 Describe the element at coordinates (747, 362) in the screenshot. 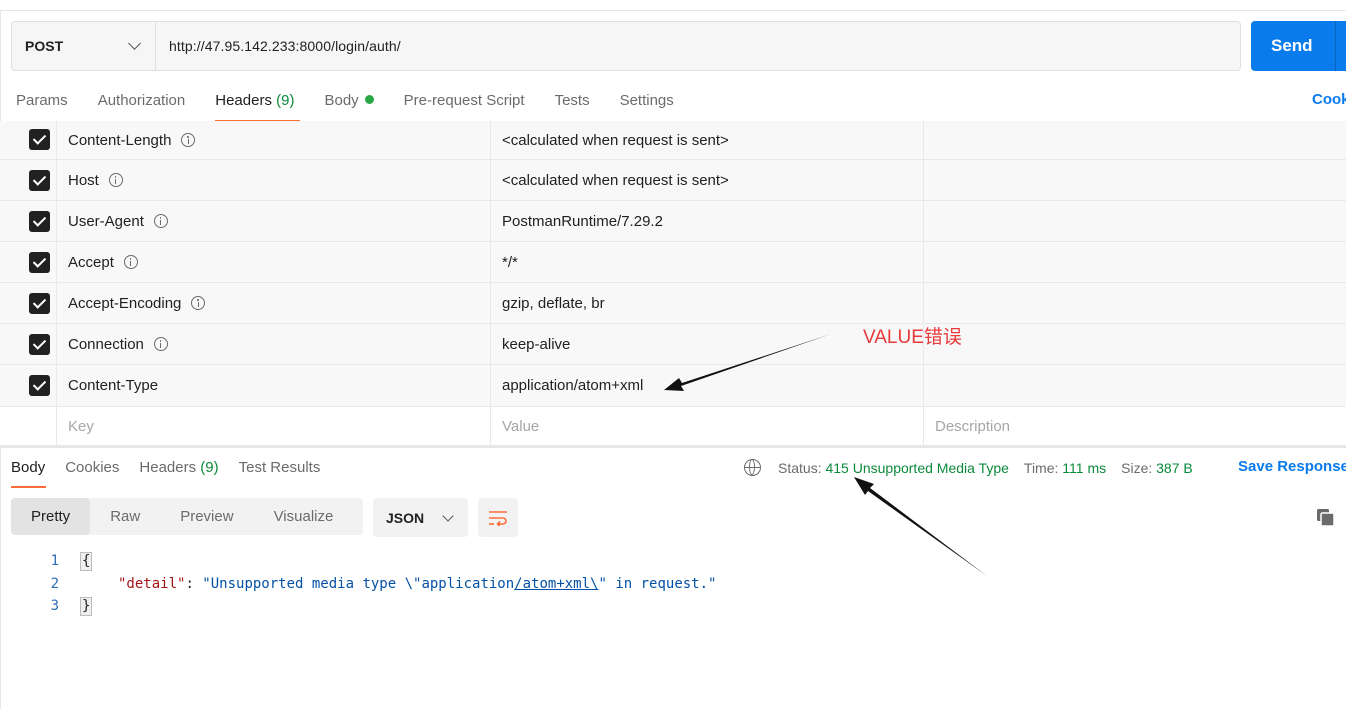

I see `arrow-to-value` at that location.